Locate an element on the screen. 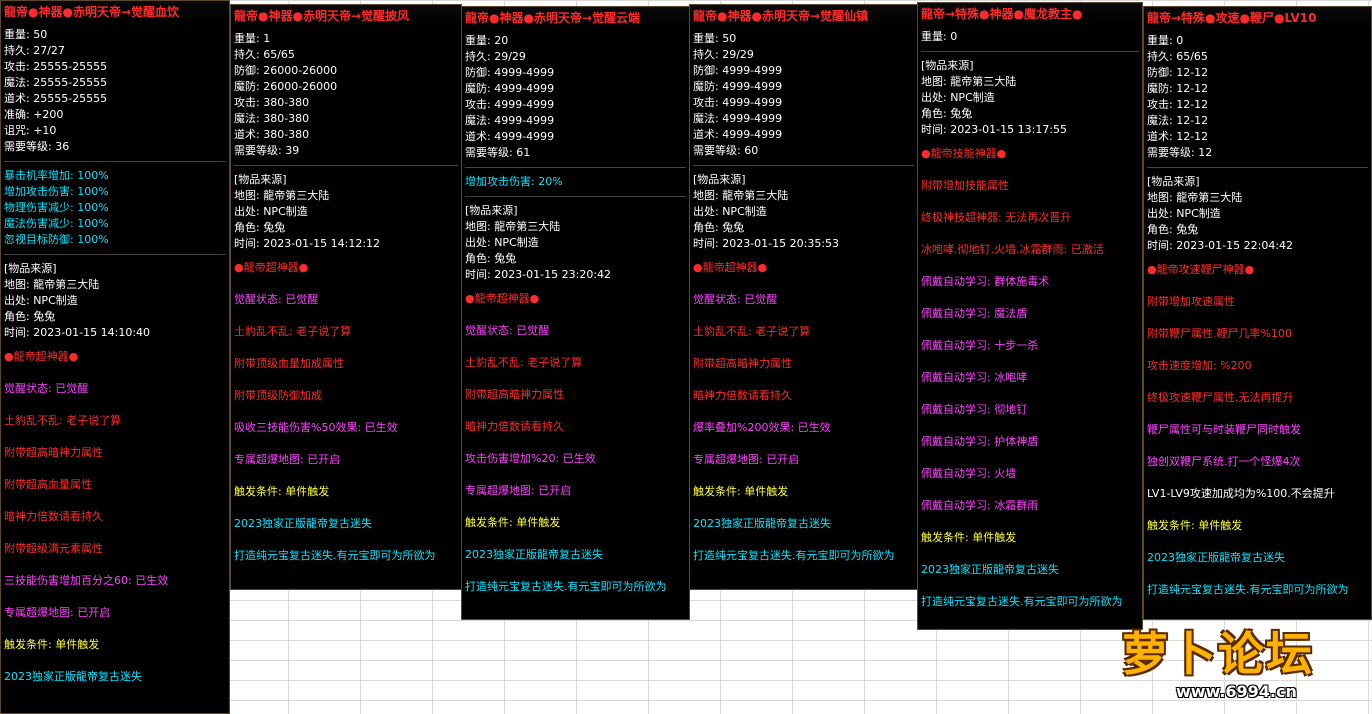 The image size is (1372, 714). special-attribute-line: 附带鞭尸属性.鞭尸几率%100 is located at coordinates (1219, 333).